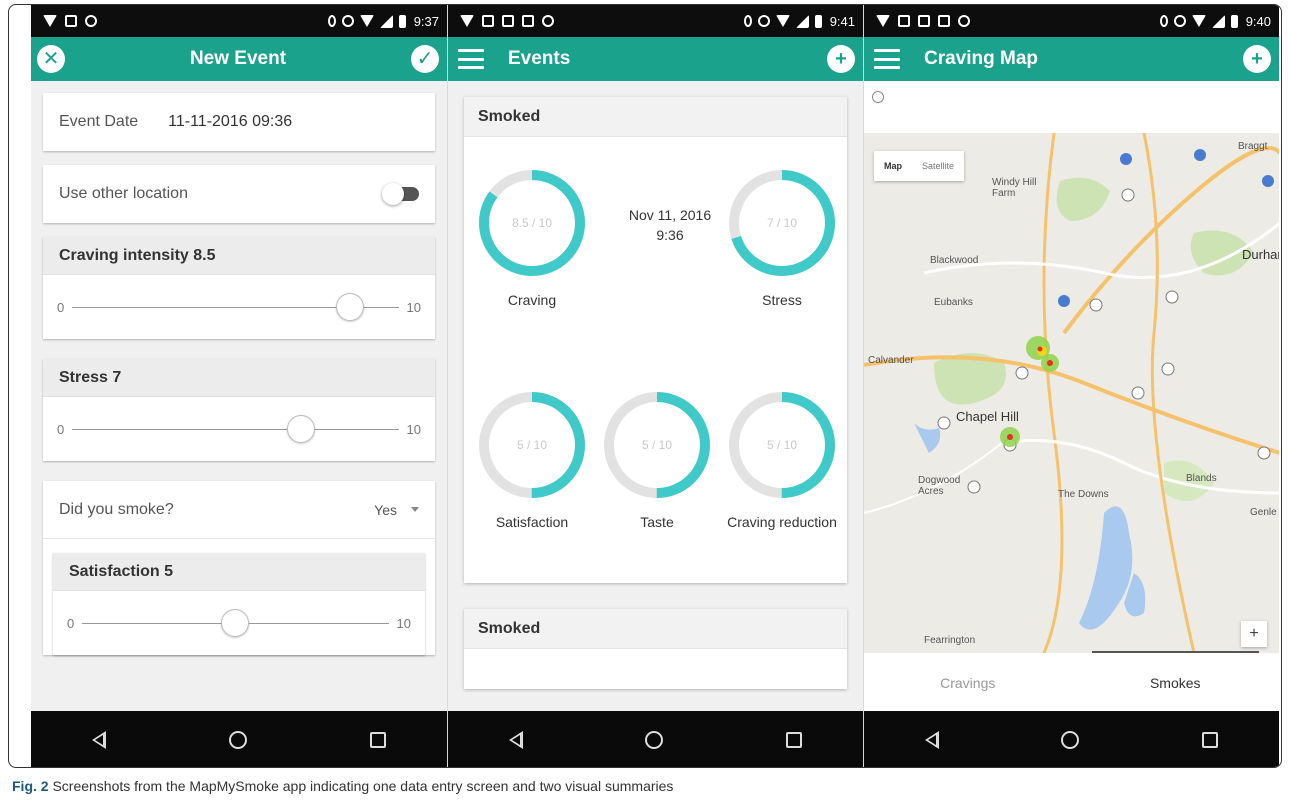 The width and height of the screenshot is (1290, 808). Describe the element at coordinates (61, 307) in the screenshot. I see `craving-slider-min: 0` at that location.